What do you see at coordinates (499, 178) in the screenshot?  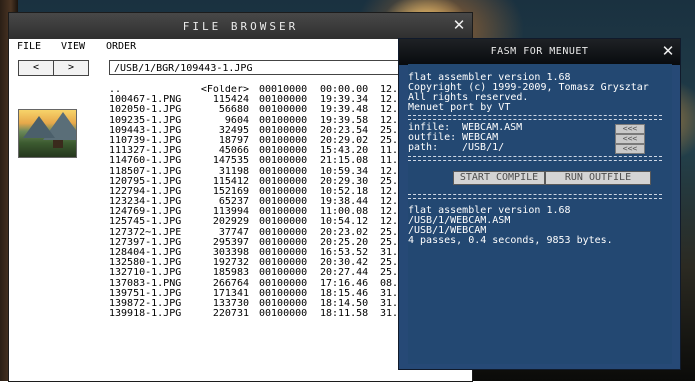 I see `start-compile-button: START COMPILE` at bounding box center [499, 178].